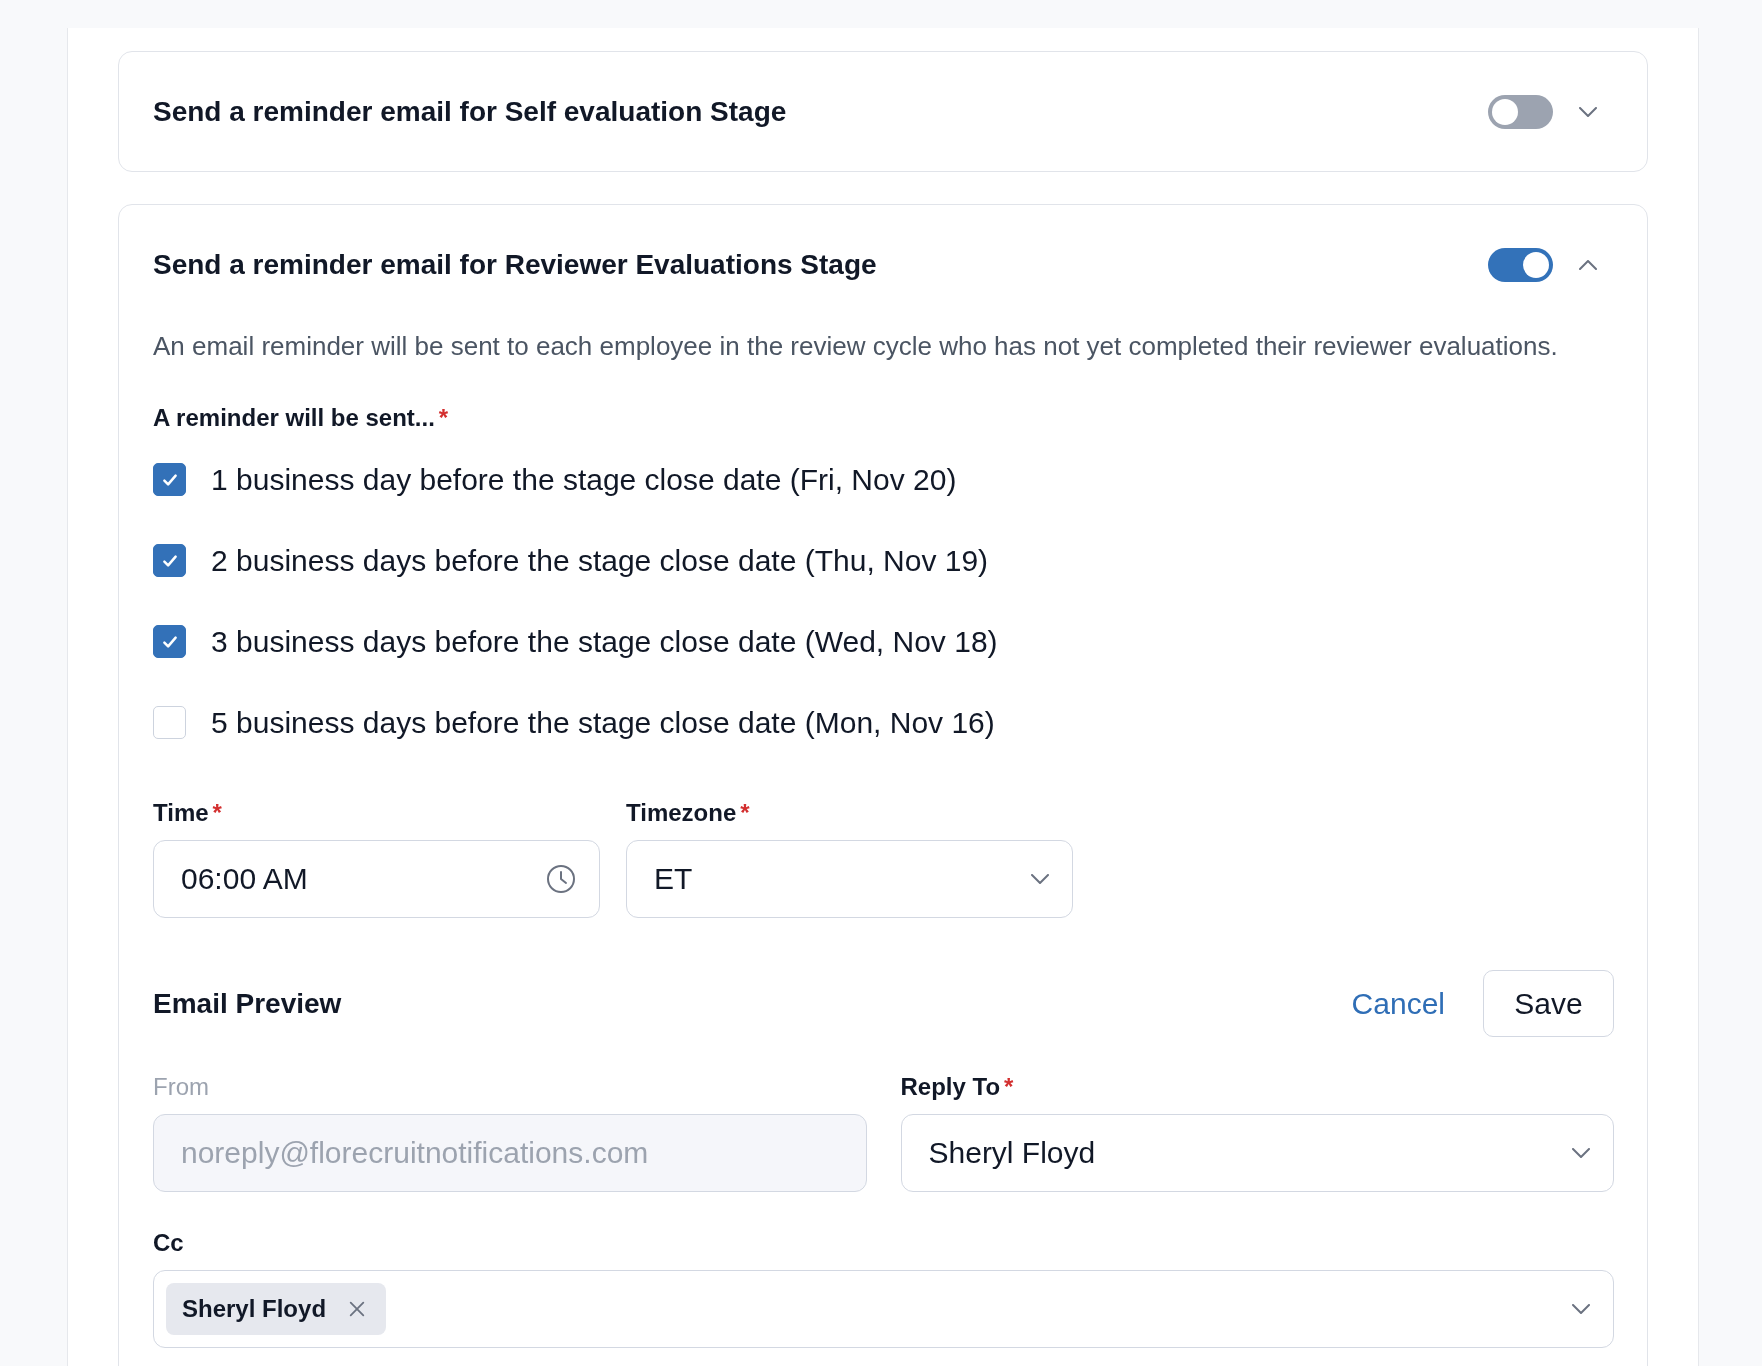  I want to click on section-heading: Email Preview, so click(248, 1003).